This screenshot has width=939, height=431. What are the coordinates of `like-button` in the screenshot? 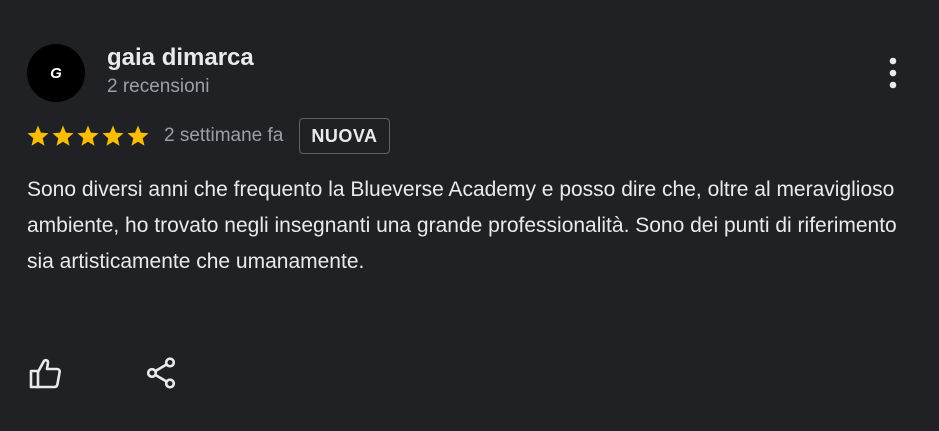 It's located at (45, 373).